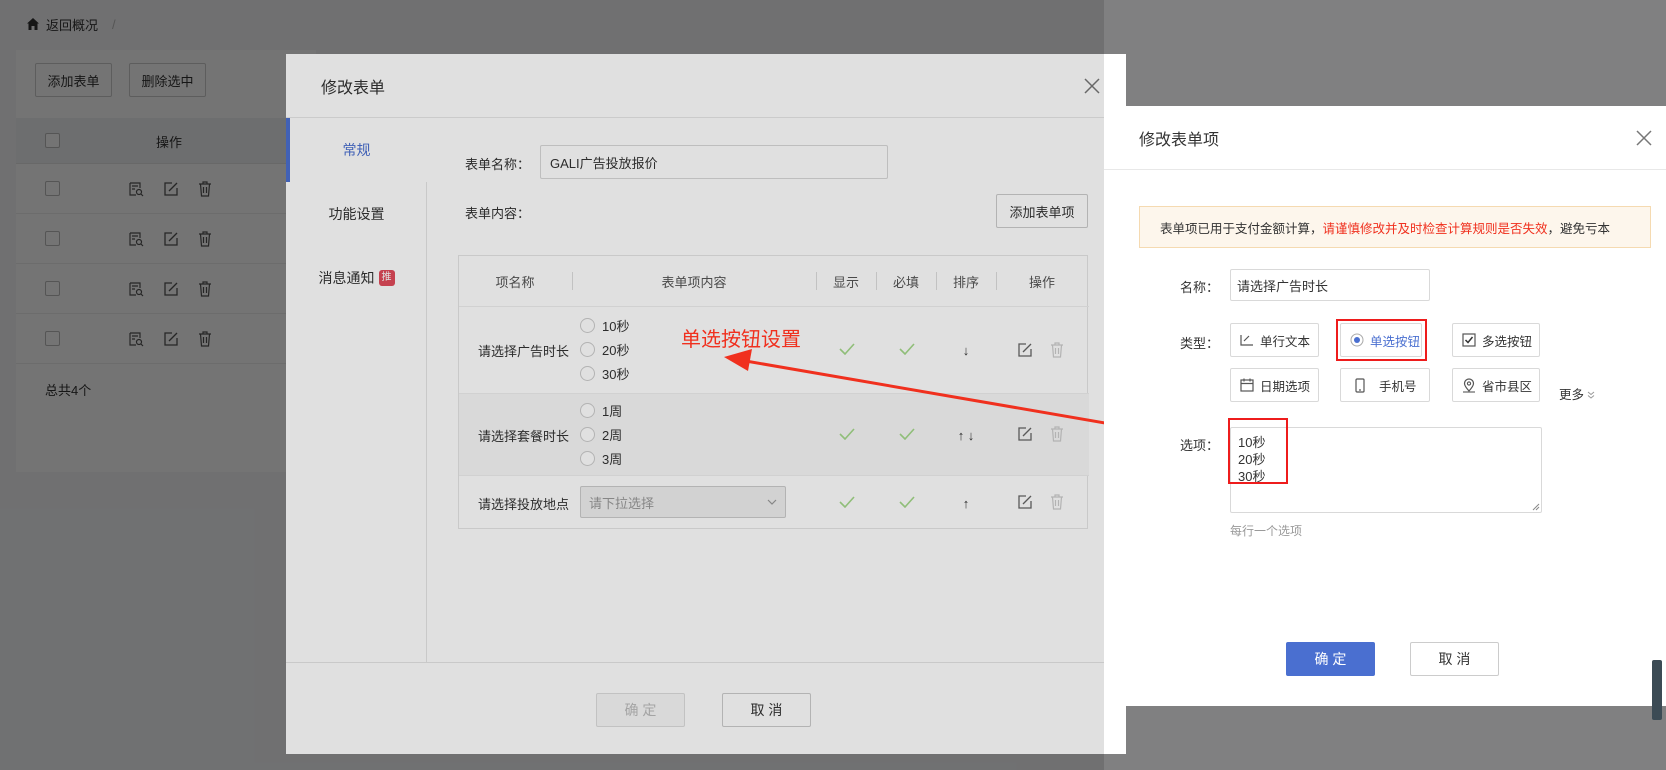 Image resolution: width=1666 pixels, height=770 pixels. What do you see at coordinates (1200, 445) in the screenshot?
I see `options-label: 选项：` at bounding box center [1200, 445].